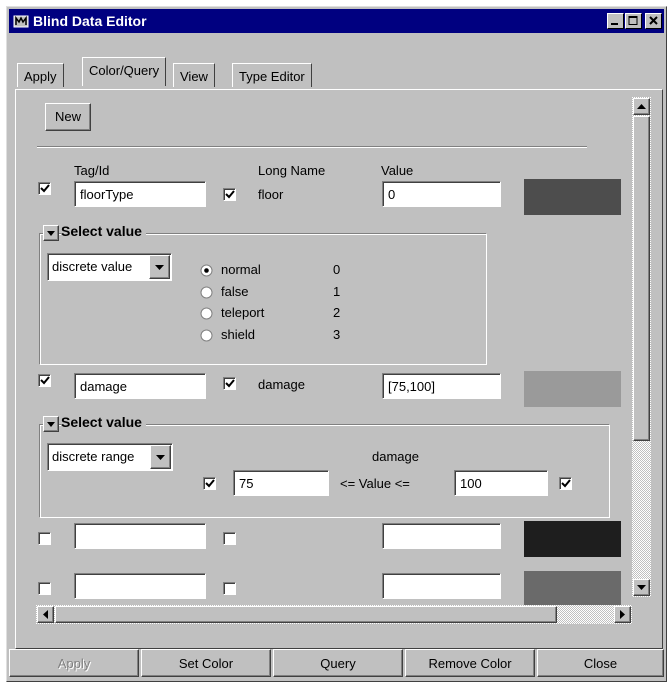 The image size is (667, 682). I want to click on mode-dropdown-1-value: discrete value, so click(92, 266).